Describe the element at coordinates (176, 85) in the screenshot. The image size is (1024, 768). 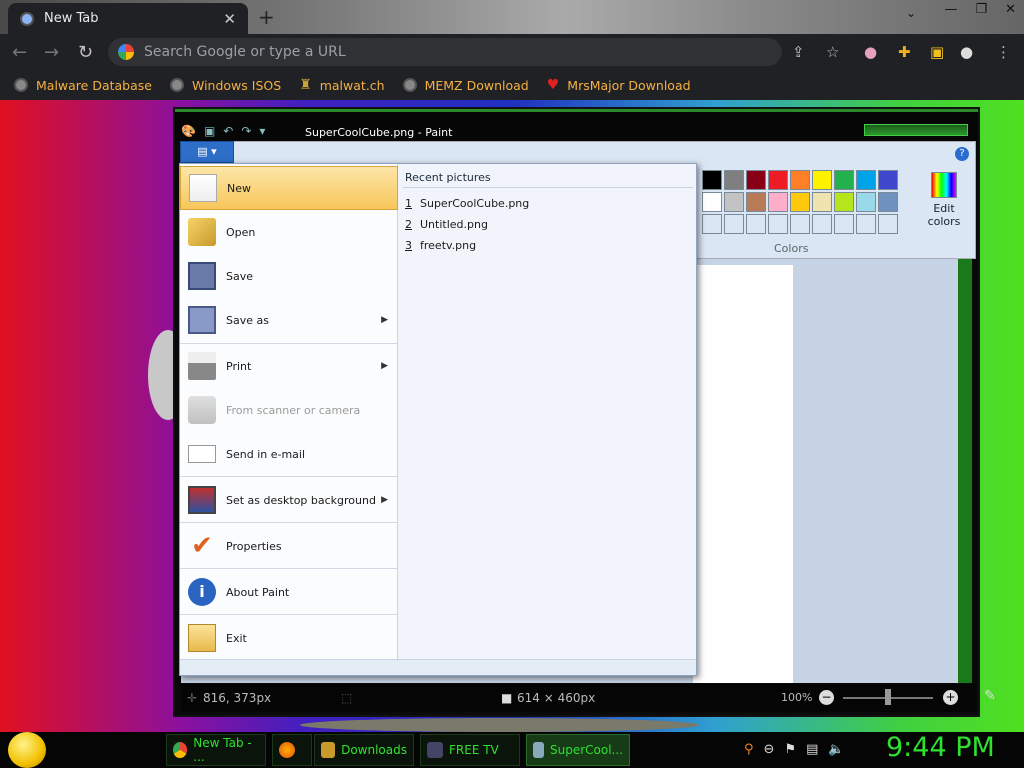
I see `globe-icon` at that location.